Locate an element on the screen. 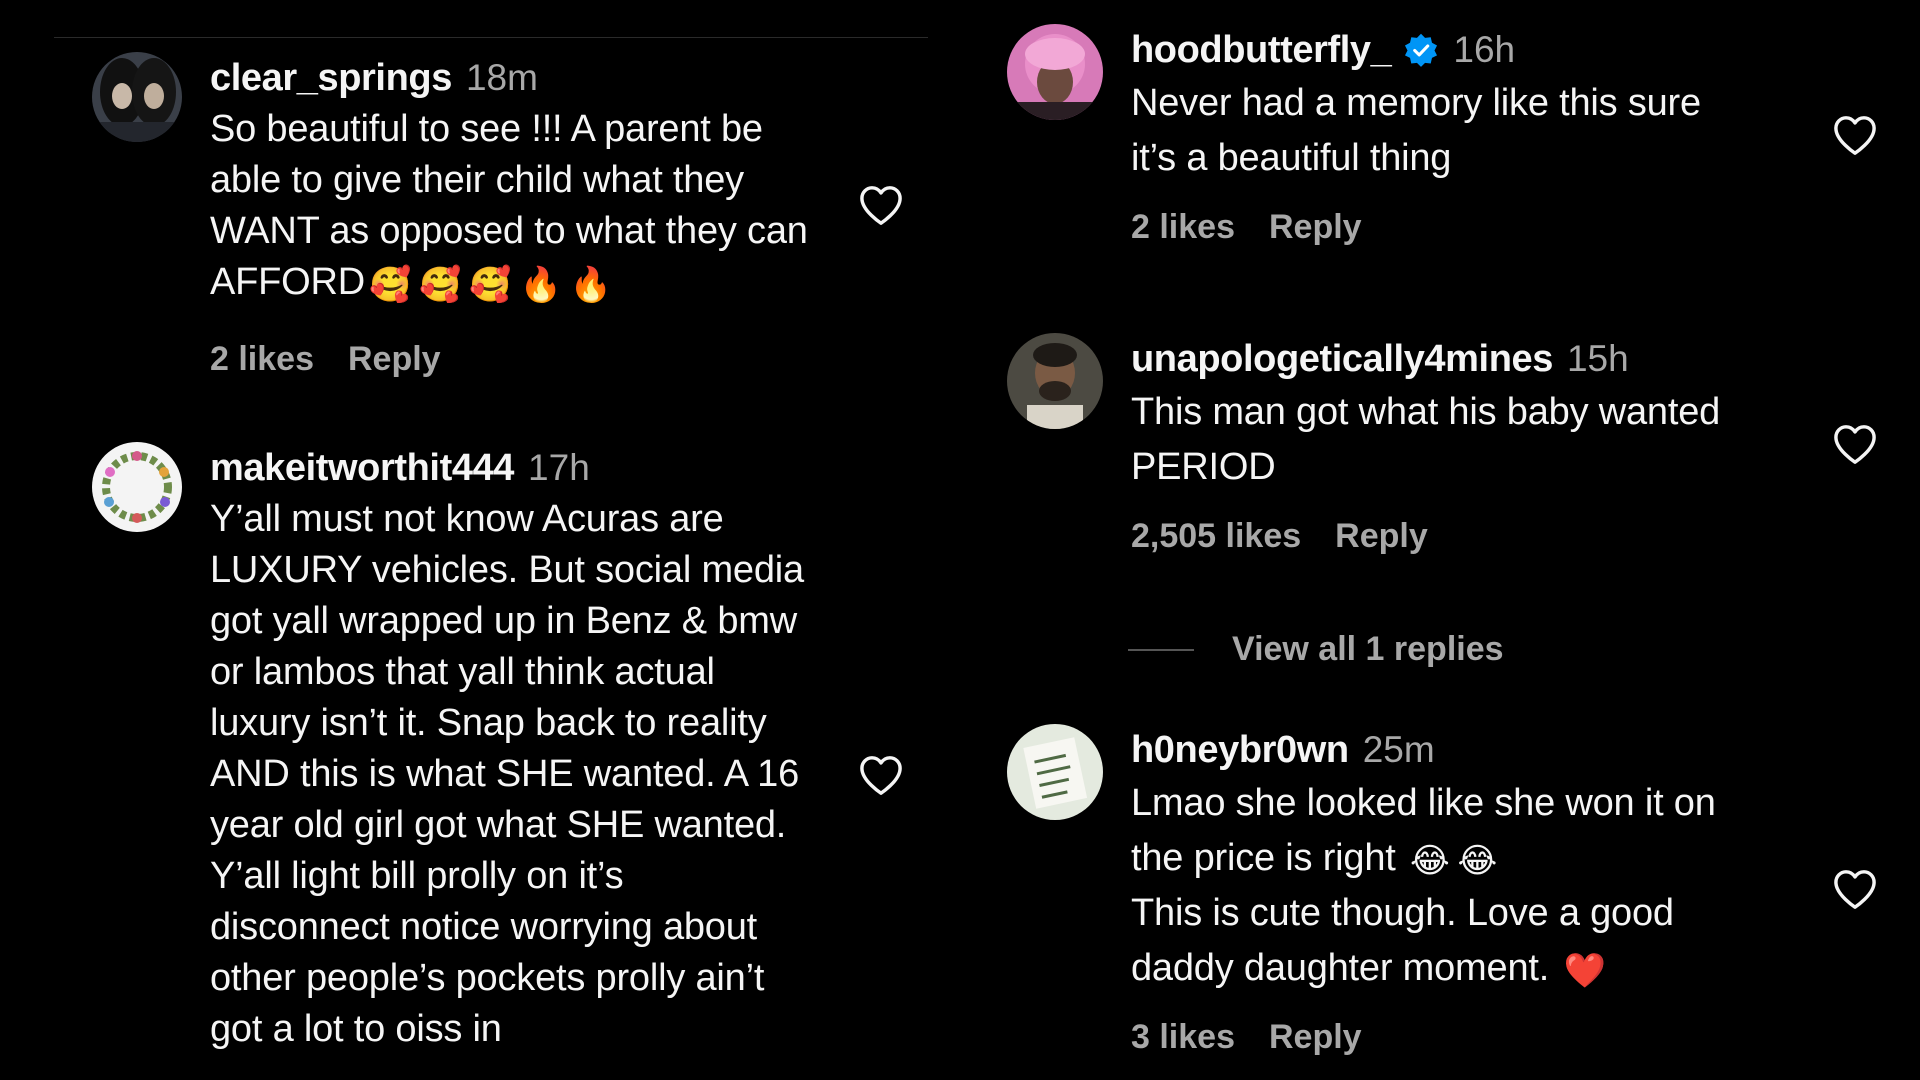 This screenshot has height=1080, width=1920. timestamp: 17h is located at coordinates (559, 467).